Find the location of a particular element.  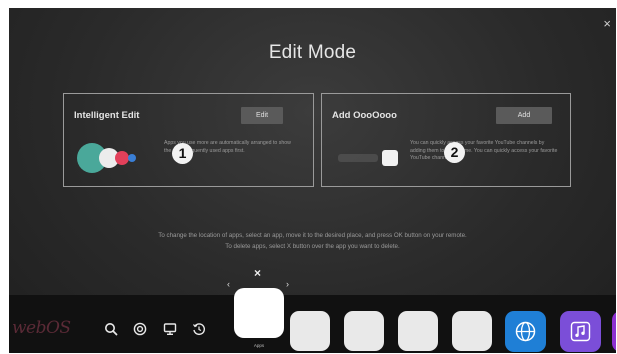

callout-badge: 1 is located at coordinates (182, 153).